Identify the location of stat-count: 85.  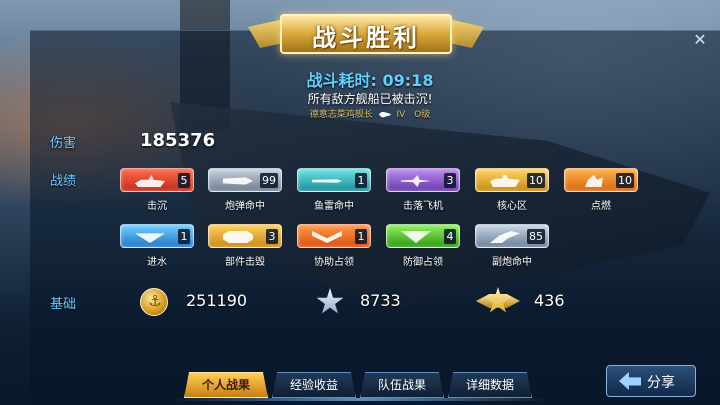
(536, 236).